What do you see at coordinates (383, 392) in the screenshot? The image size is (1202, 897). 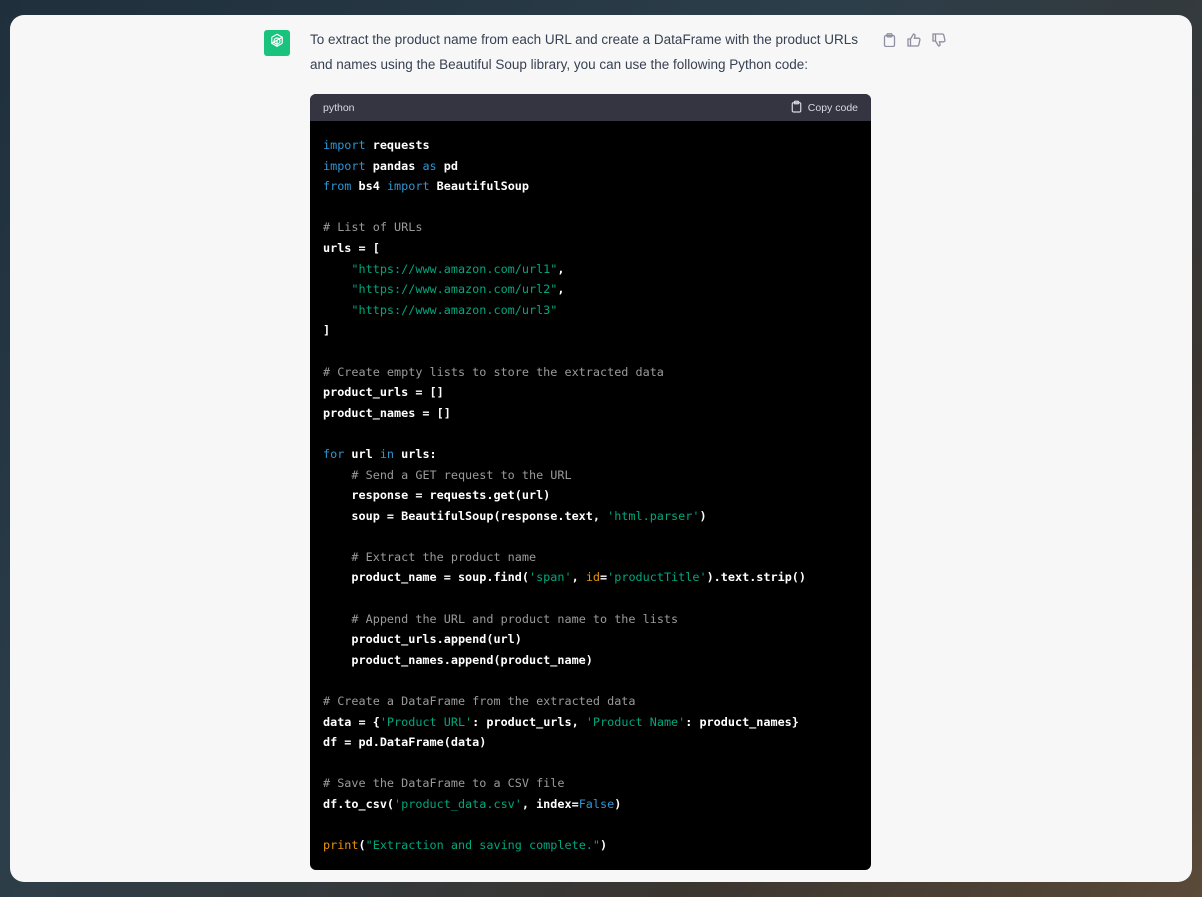 I see `code-text: product_urls = []` at bounding box center [383, 392].